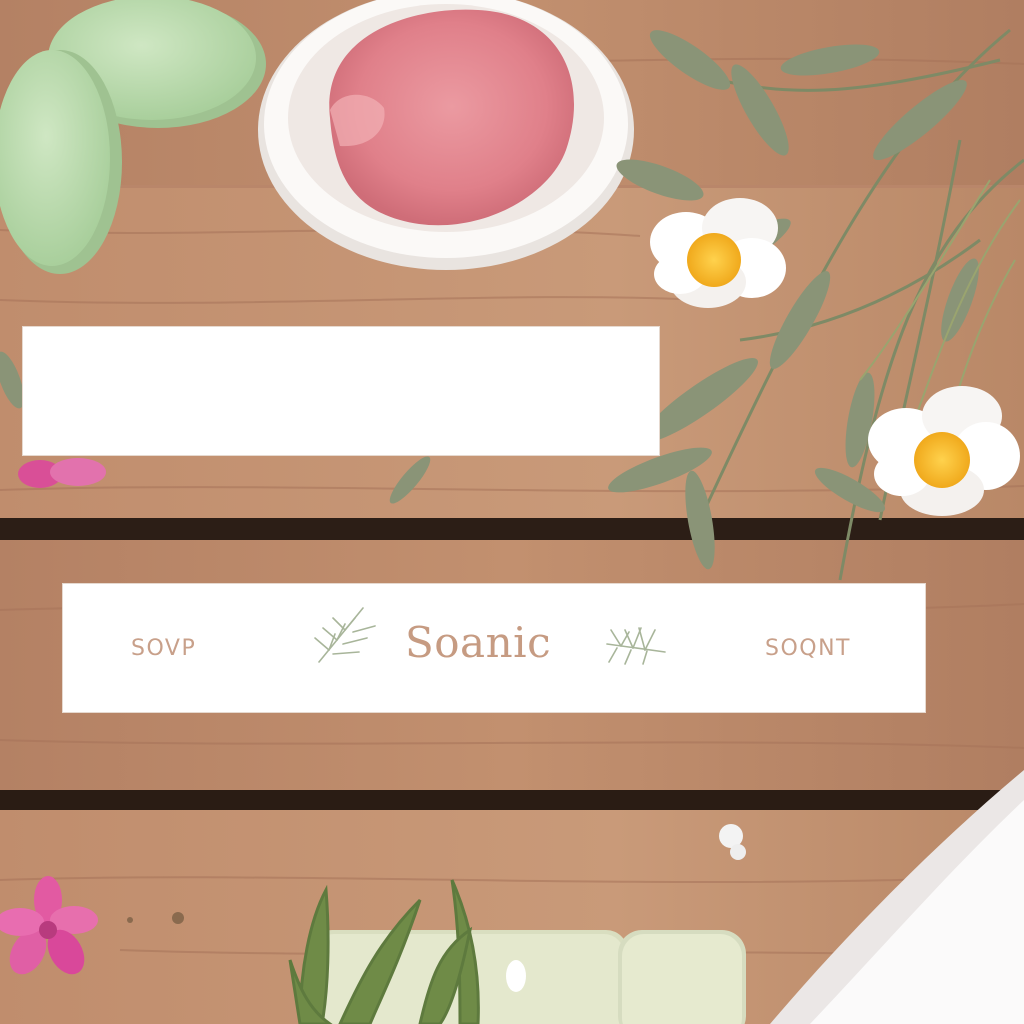  What do you see at coordinates (341, 391) in the screenshot?
I see `blank-label-banner` at bounding box center [341, 391].